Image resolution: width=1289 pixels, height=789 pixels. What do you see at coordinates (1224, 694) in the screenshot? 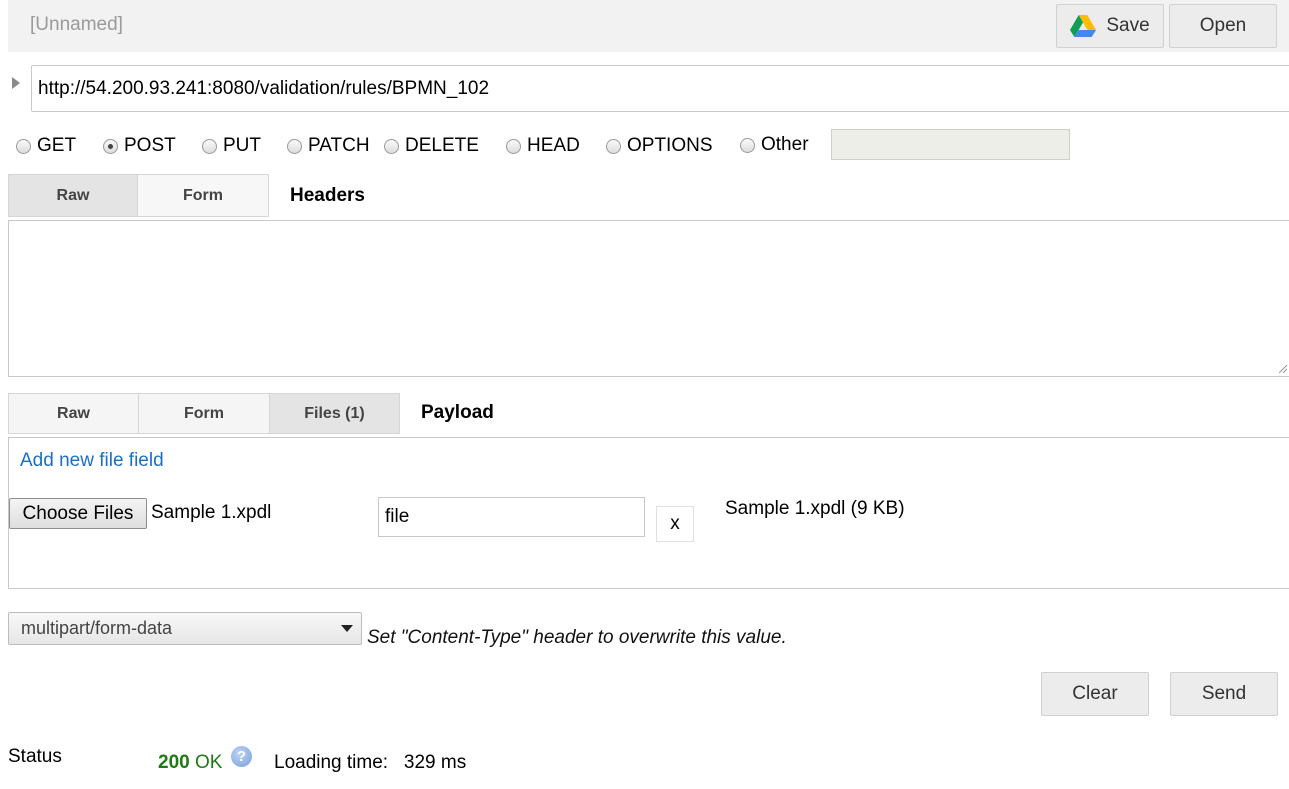
I see `send-button: Send` at bounding box center [1224, 694].